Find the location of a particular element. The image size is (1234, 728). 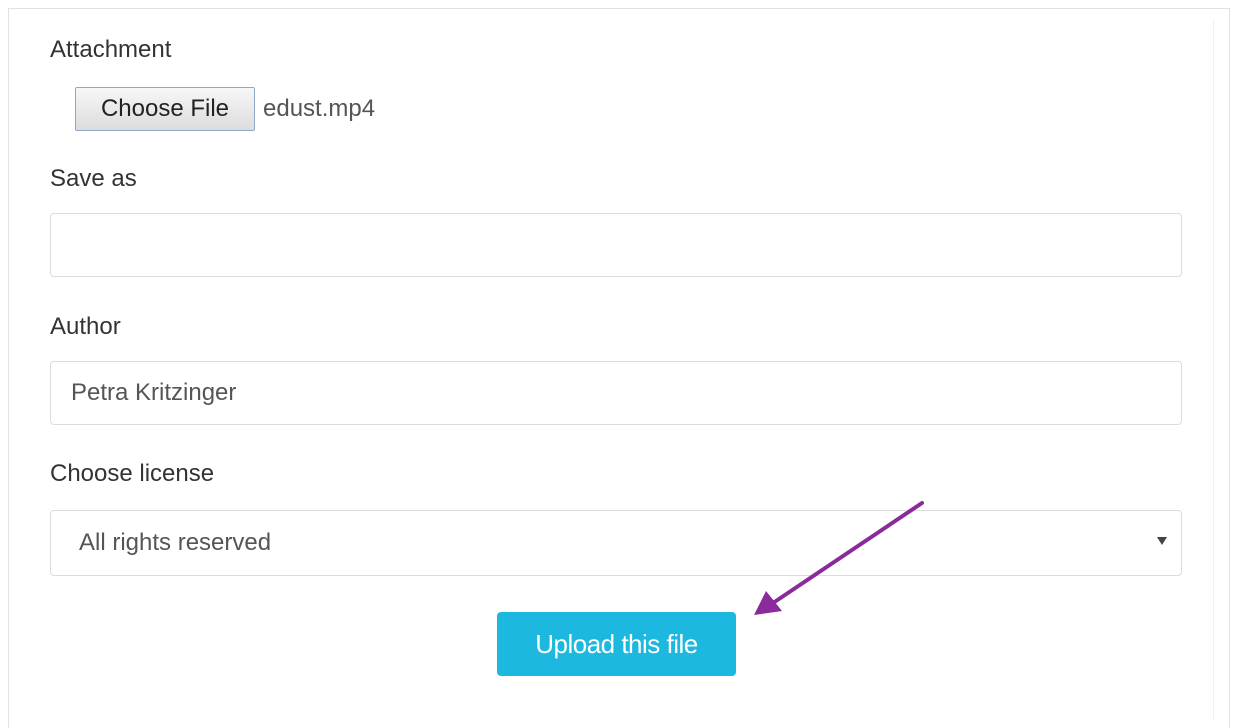

file-input: Choose File edust.mp4 is located at coordinates (225, 109).